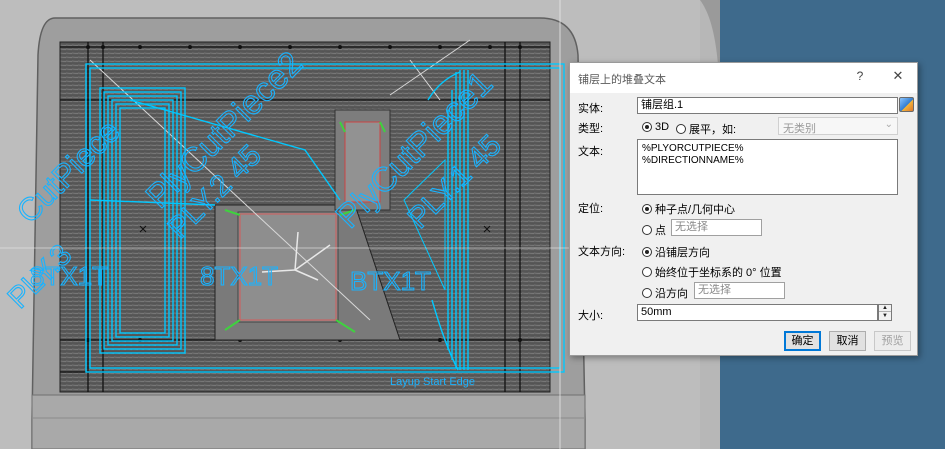  Describe the element at coordinates (591, 109) in the screenshot. I see `entity-label: 实体:` at that location.